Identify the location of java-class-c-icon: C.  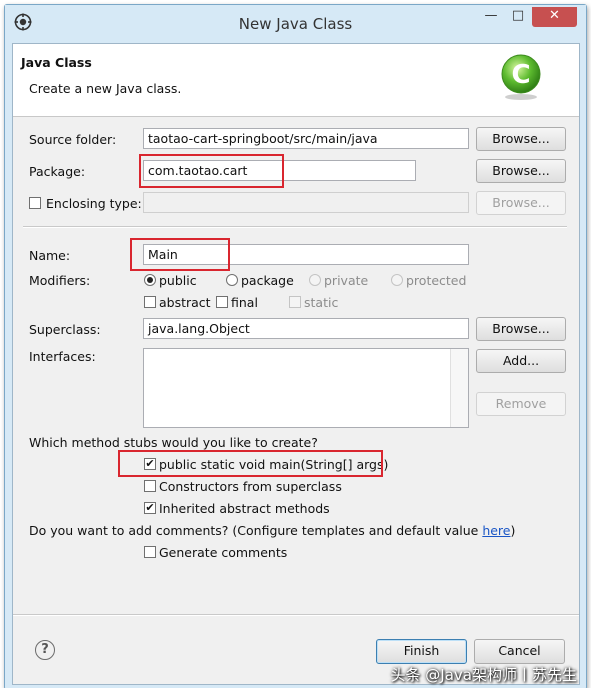
(521, 77).